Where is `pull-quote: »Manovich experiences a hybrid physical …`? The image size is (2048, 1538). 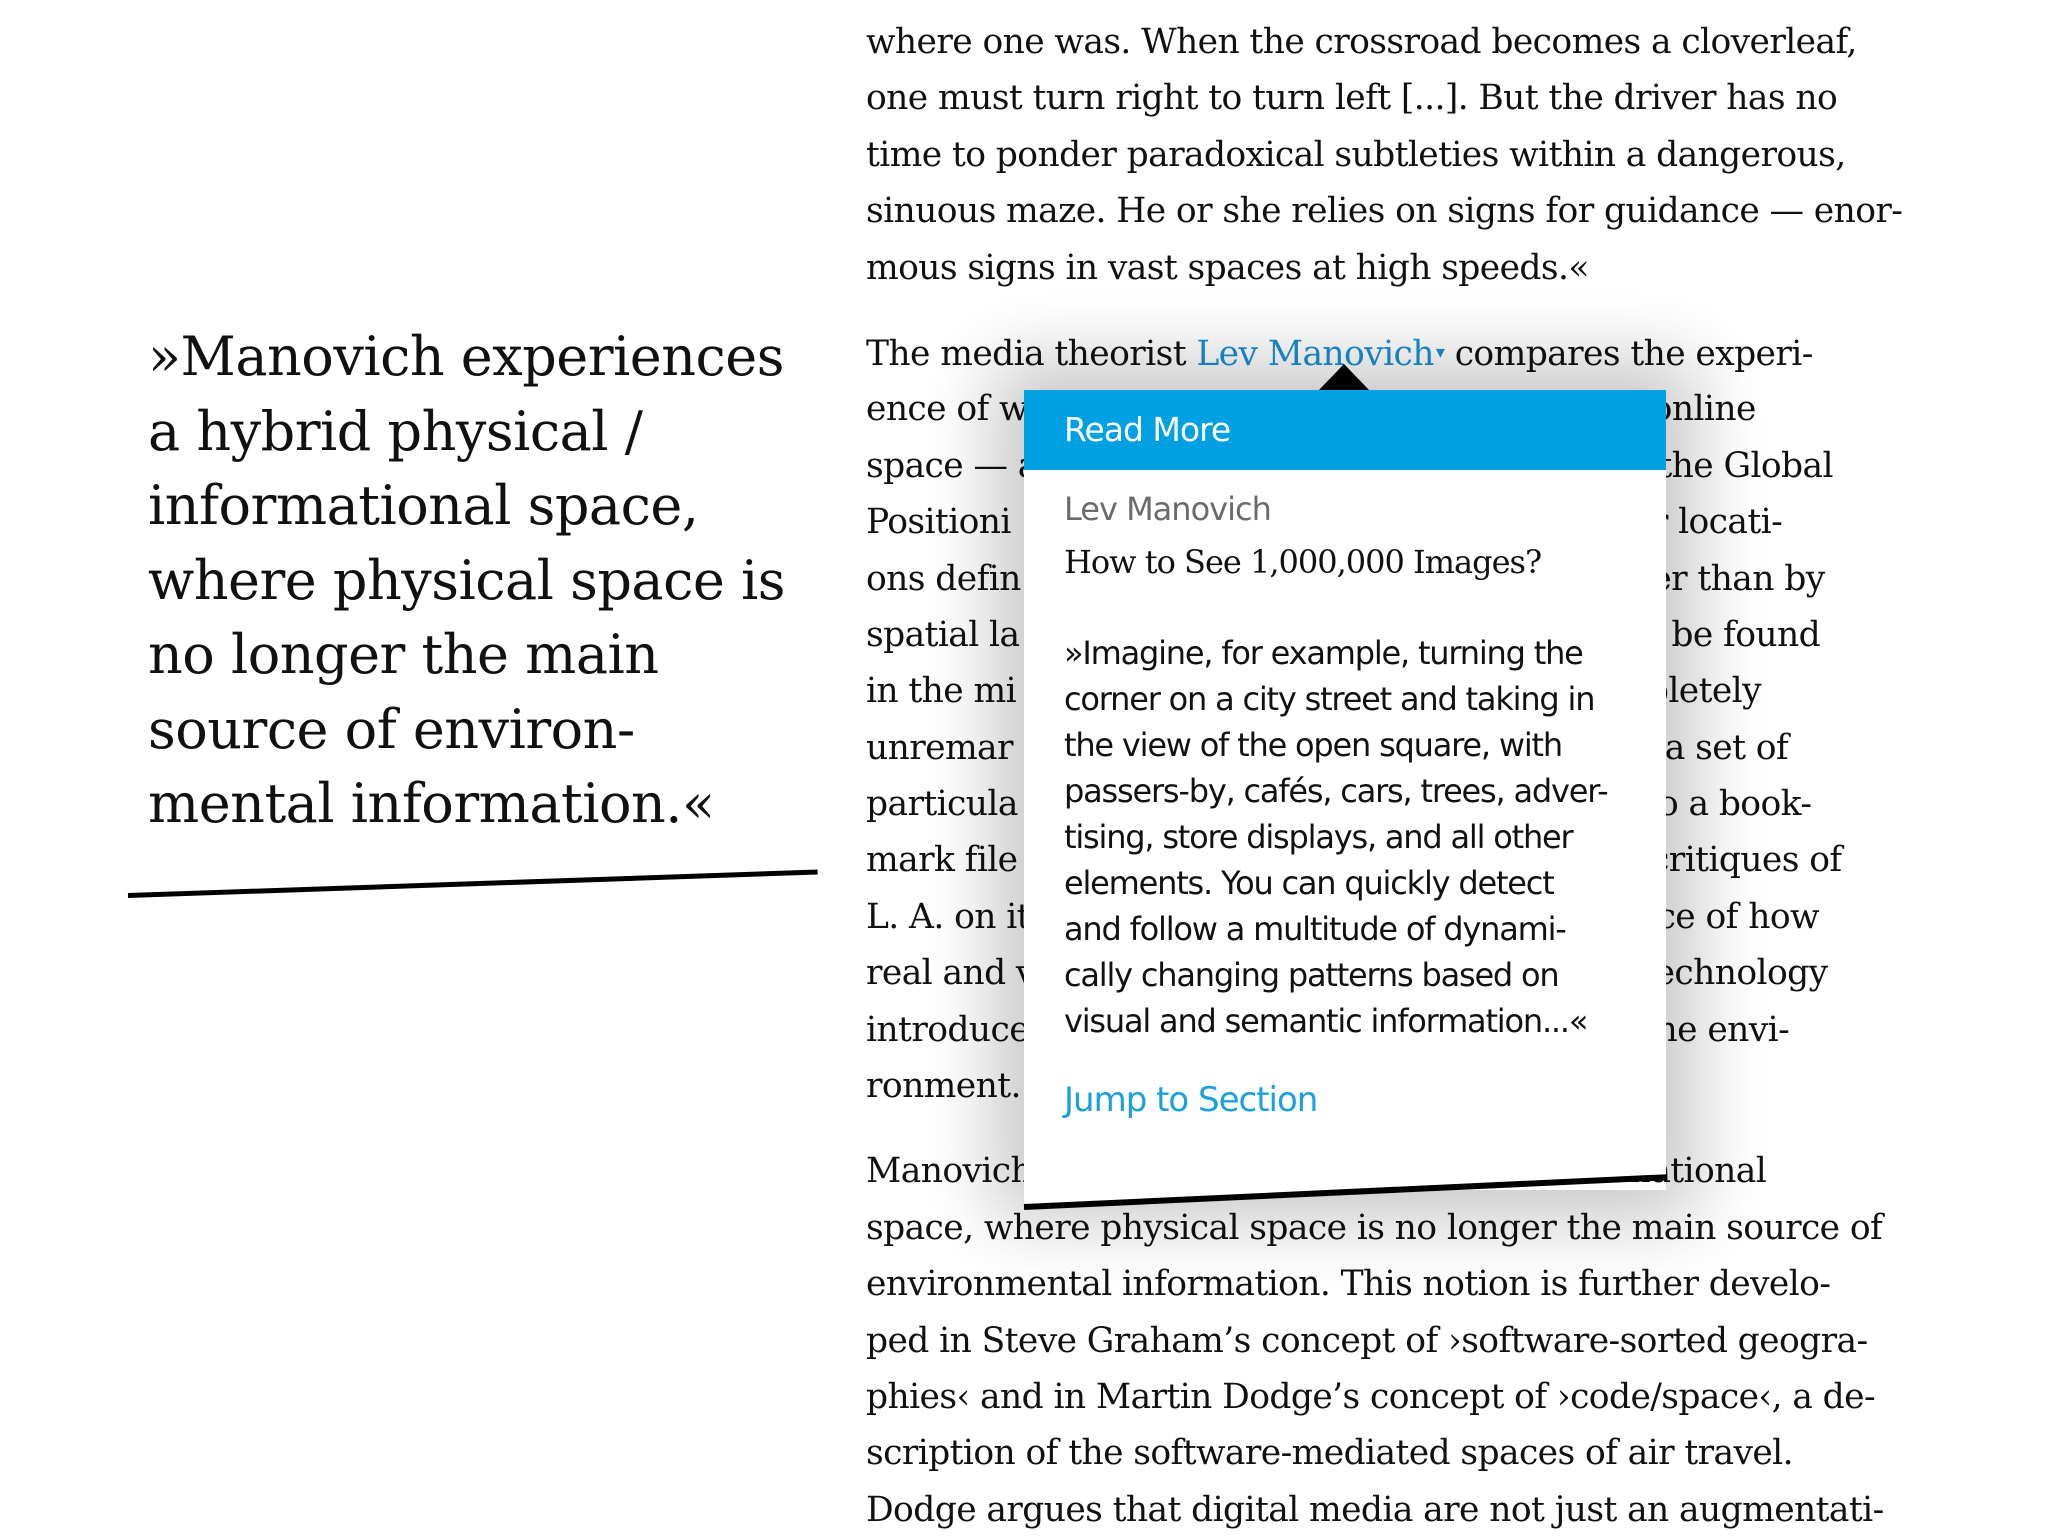 pull-quote: »Manovich experiences a hybrid physical … is located at coordinates (488, 581).